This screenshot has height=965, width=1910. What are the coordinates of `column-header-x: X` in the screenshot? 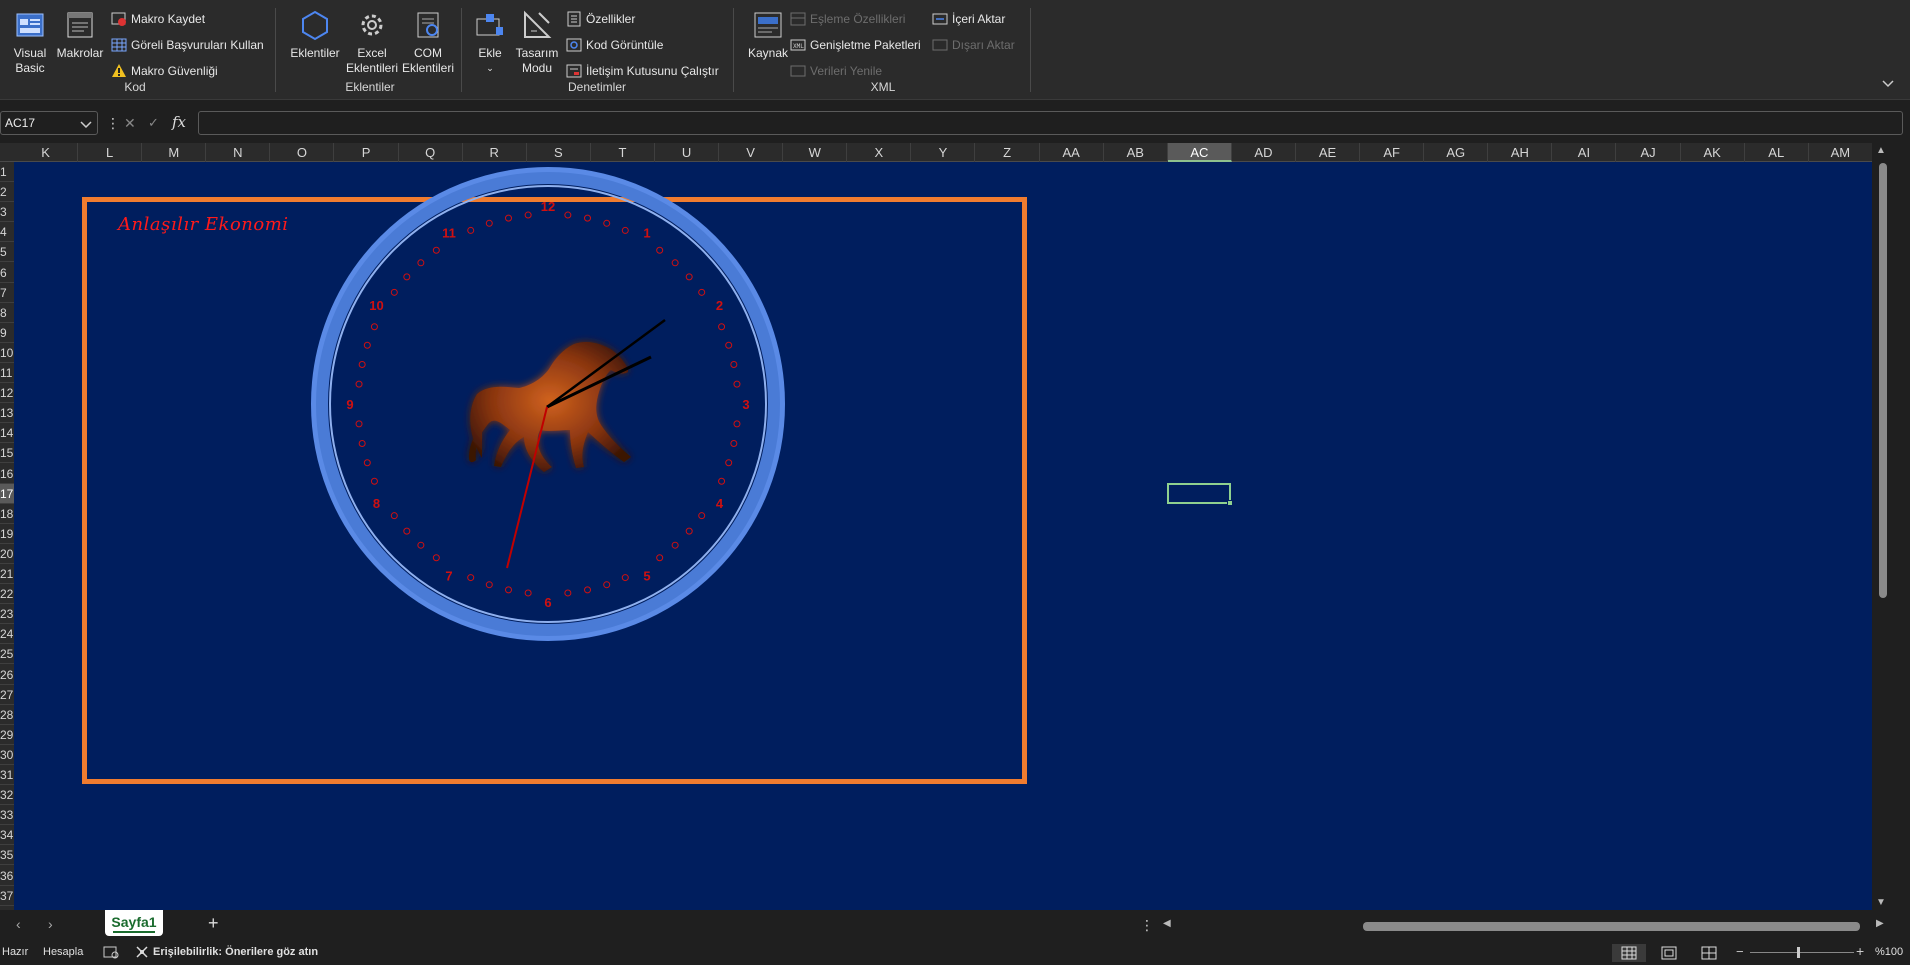 It's located at (879, 152).